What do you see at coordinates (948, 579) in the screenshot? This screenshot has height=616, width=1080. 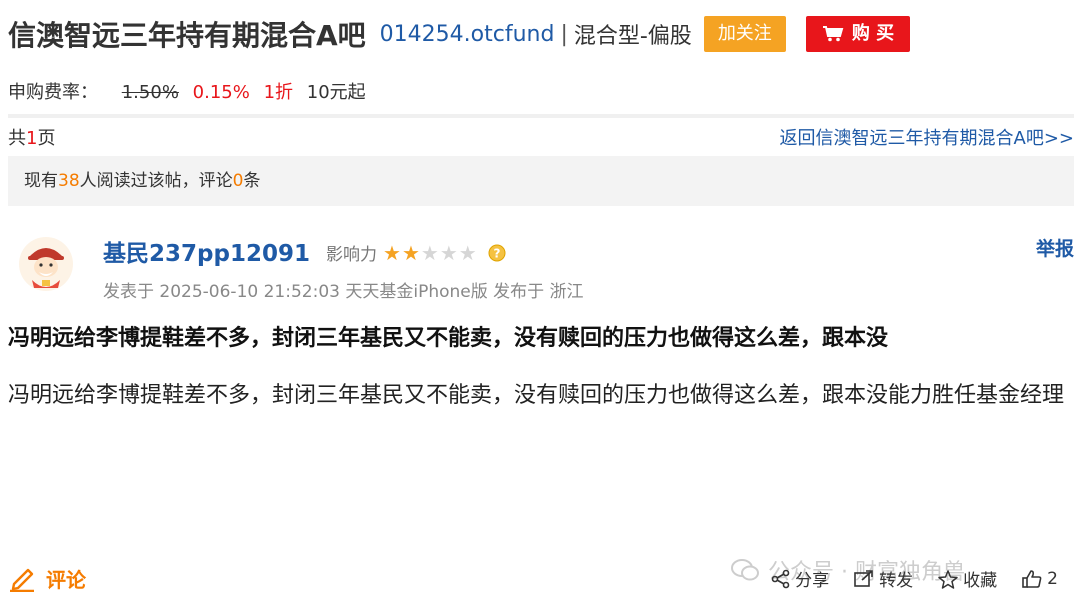 I see `star-outline-icon` at bounding box center [948, 579].